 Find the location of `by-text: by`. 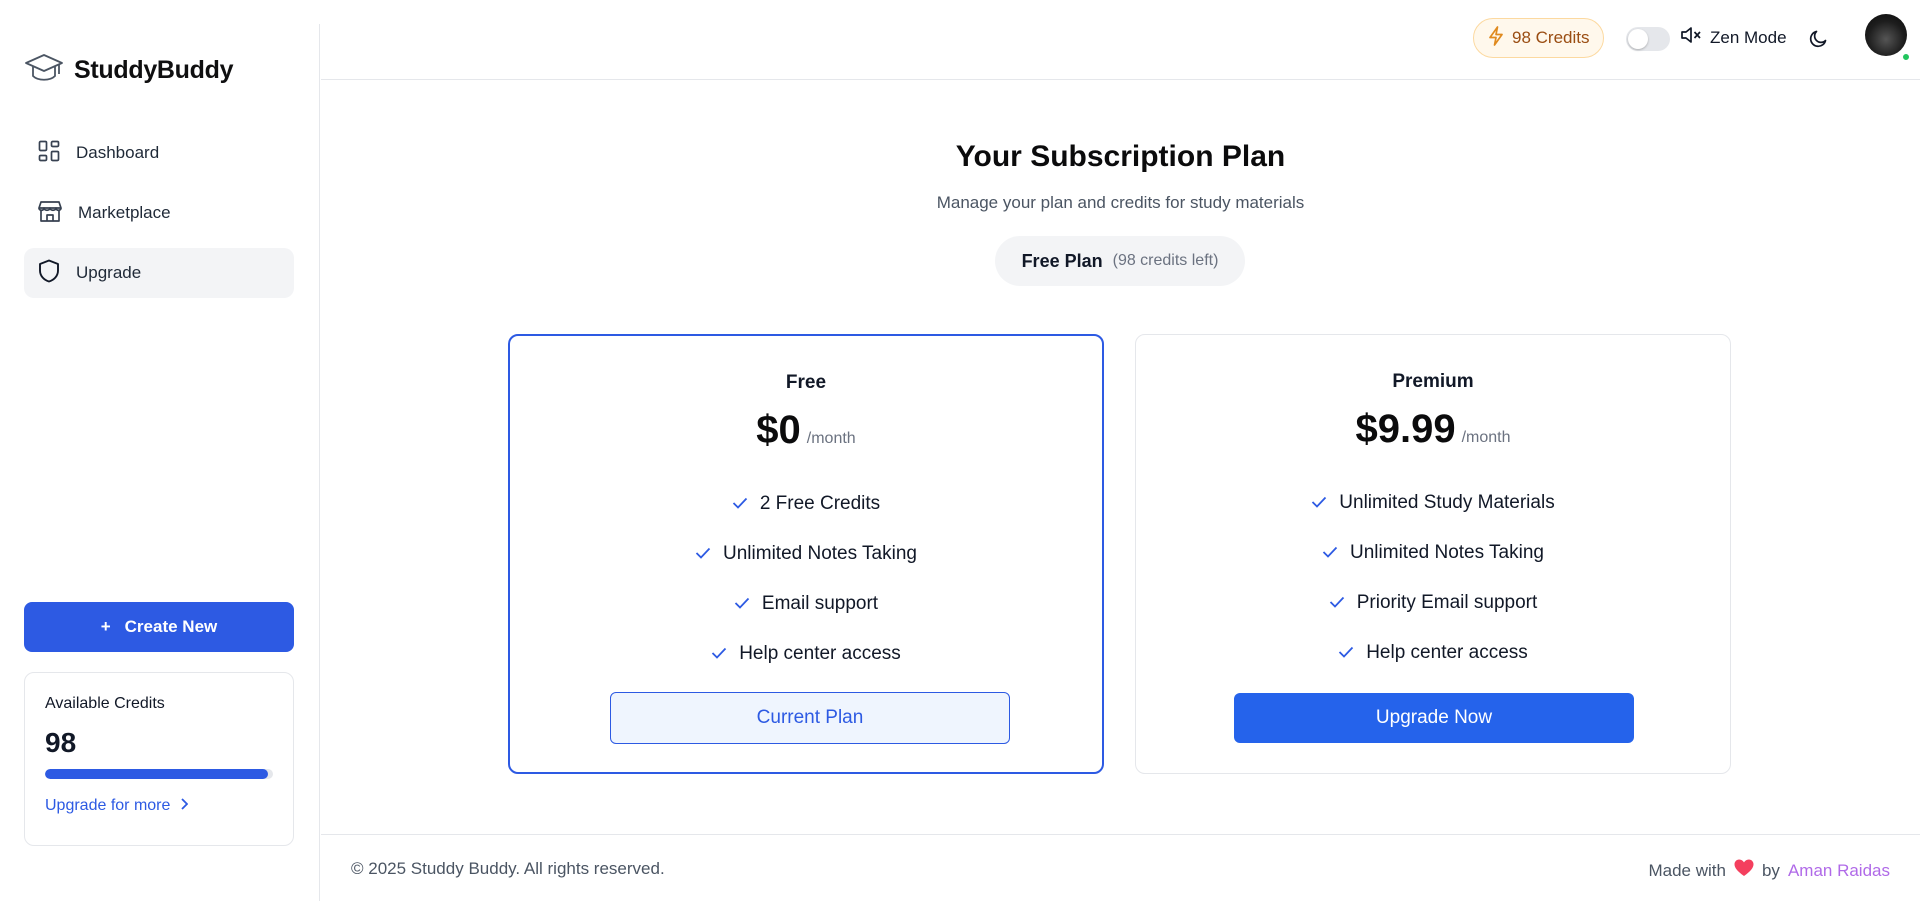

by-text: by is located at coordinates (1770, 870).